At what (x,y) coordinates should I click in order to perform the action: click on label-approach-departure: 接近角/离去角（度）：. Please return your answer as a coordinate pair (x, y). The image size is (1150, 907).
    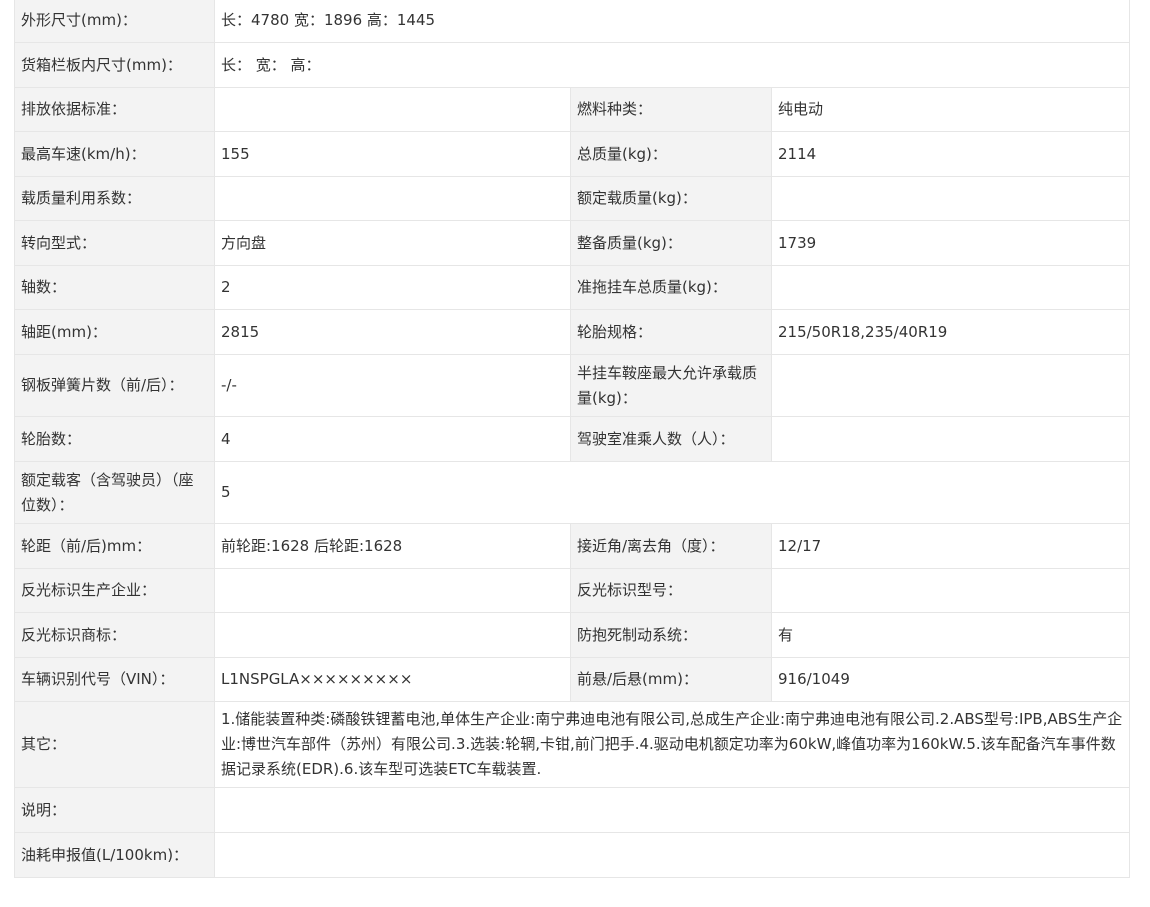
    Looking at the image, I should click on (671, 546).